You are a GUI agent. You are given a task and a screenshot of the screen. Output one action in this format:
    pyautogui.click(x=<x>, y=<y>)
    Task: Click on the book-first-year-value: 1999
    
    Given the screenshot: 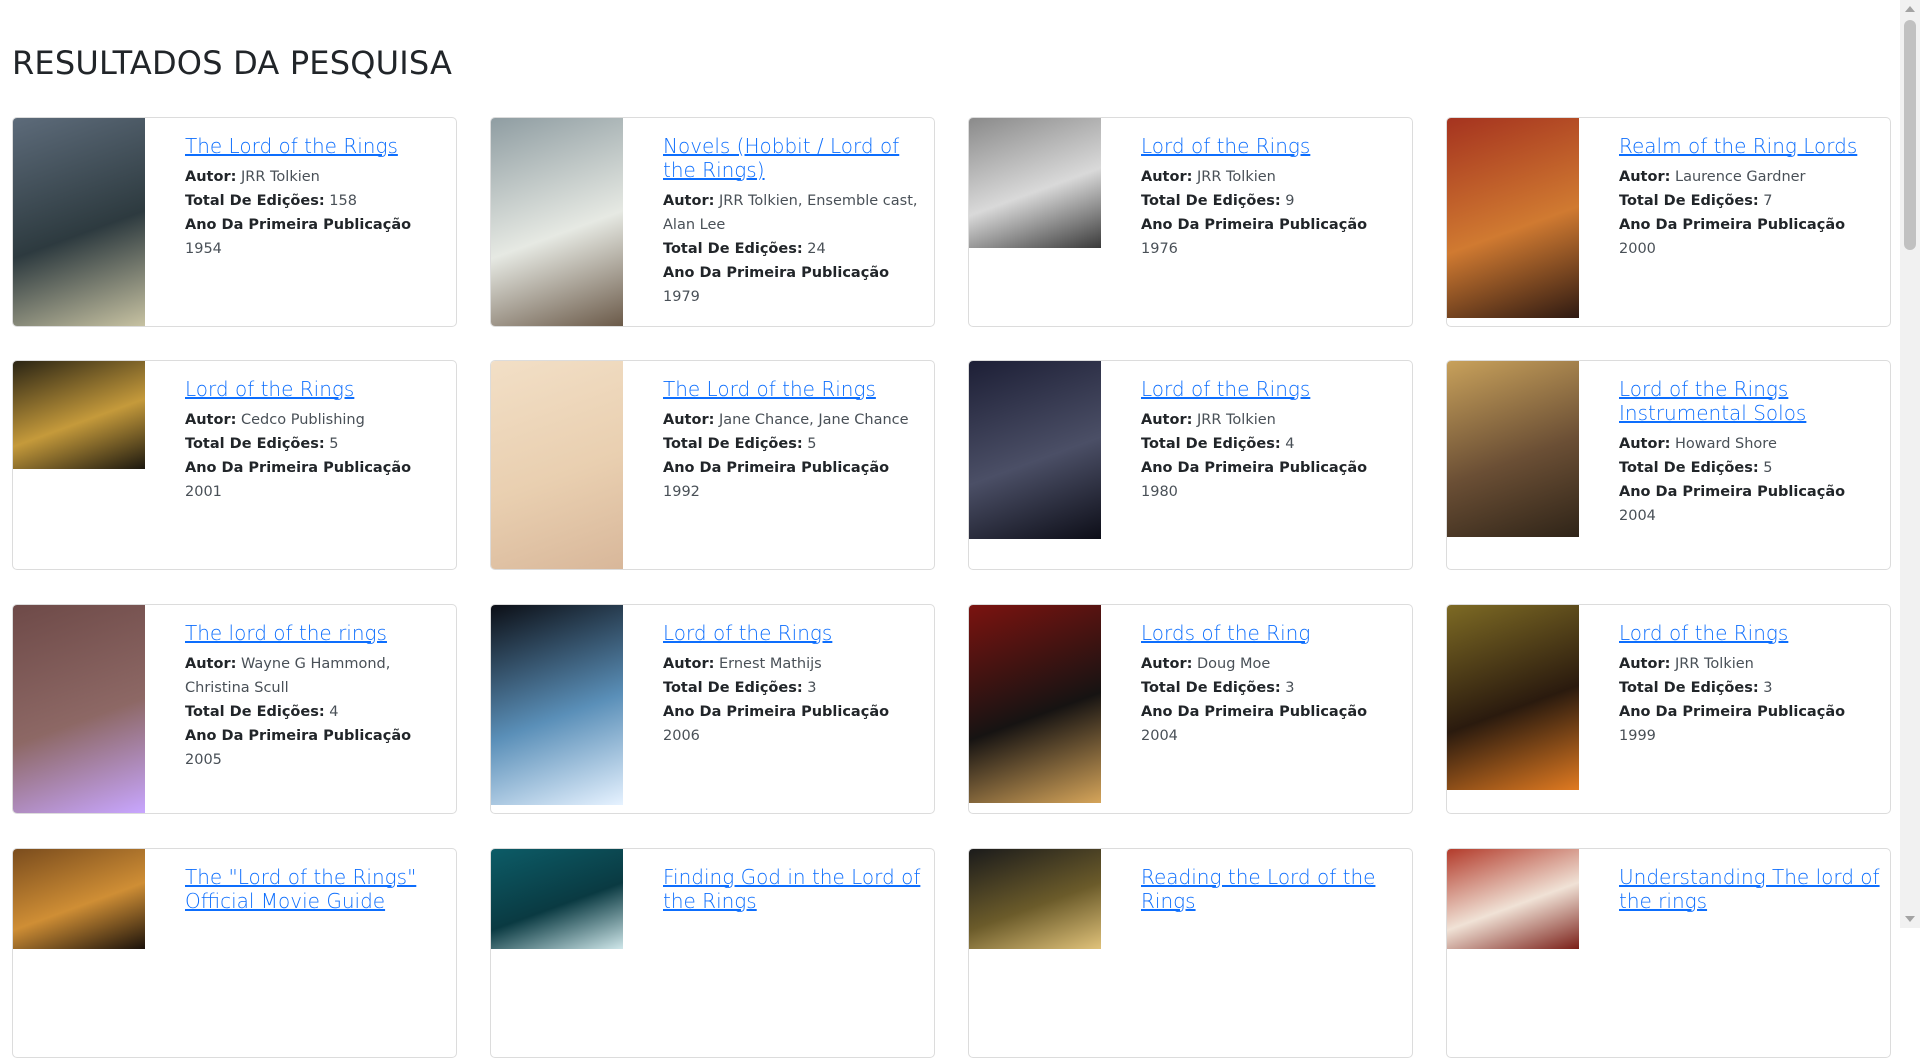 What is the action you would take?
    pyautogui.click(x=1637, y=736)
    